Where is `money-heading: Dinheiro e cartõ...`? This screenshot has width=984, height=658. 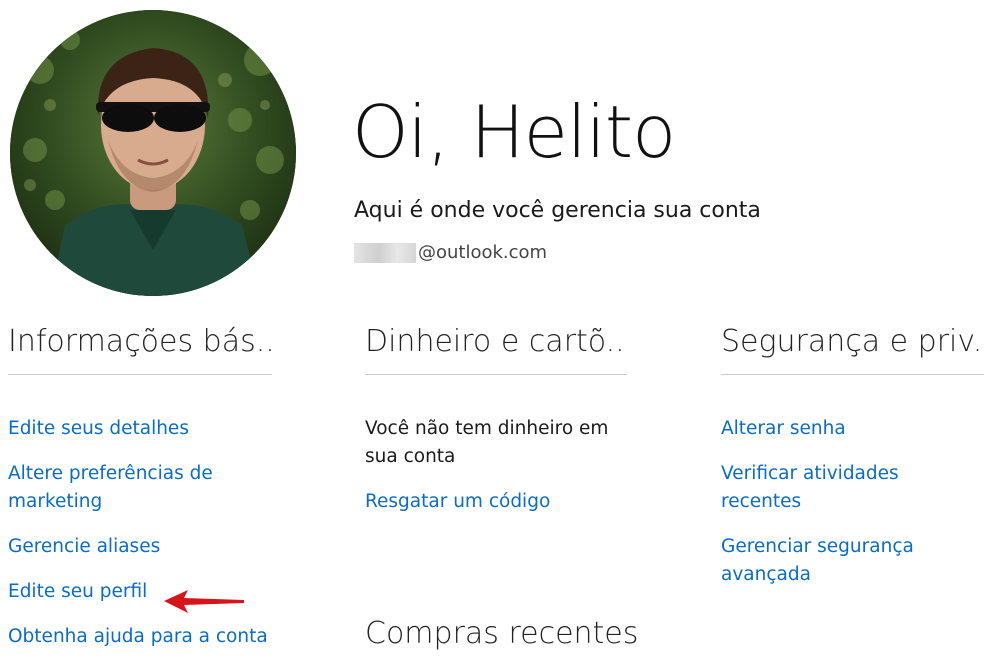 money-heading: Dinheiro e cartõ... is located at coordinates (496, 342).